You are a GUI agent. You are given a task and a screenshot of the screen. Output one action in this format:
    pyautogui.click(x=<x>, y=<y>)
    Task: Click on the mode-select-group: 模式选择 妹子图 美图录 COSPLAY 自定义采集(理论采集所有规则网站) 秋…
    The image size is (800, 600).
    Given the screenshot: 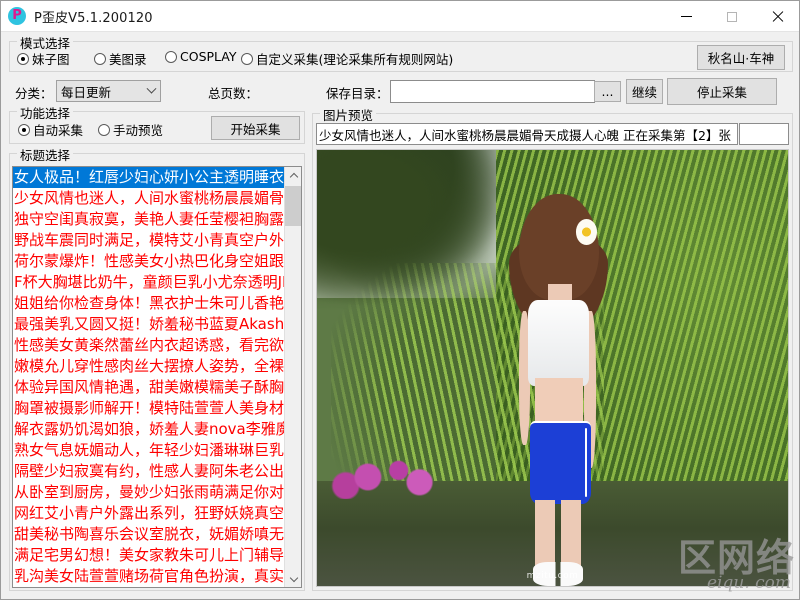 What is the action you would take?
    pyautogui.click(x=401, y=52)
    